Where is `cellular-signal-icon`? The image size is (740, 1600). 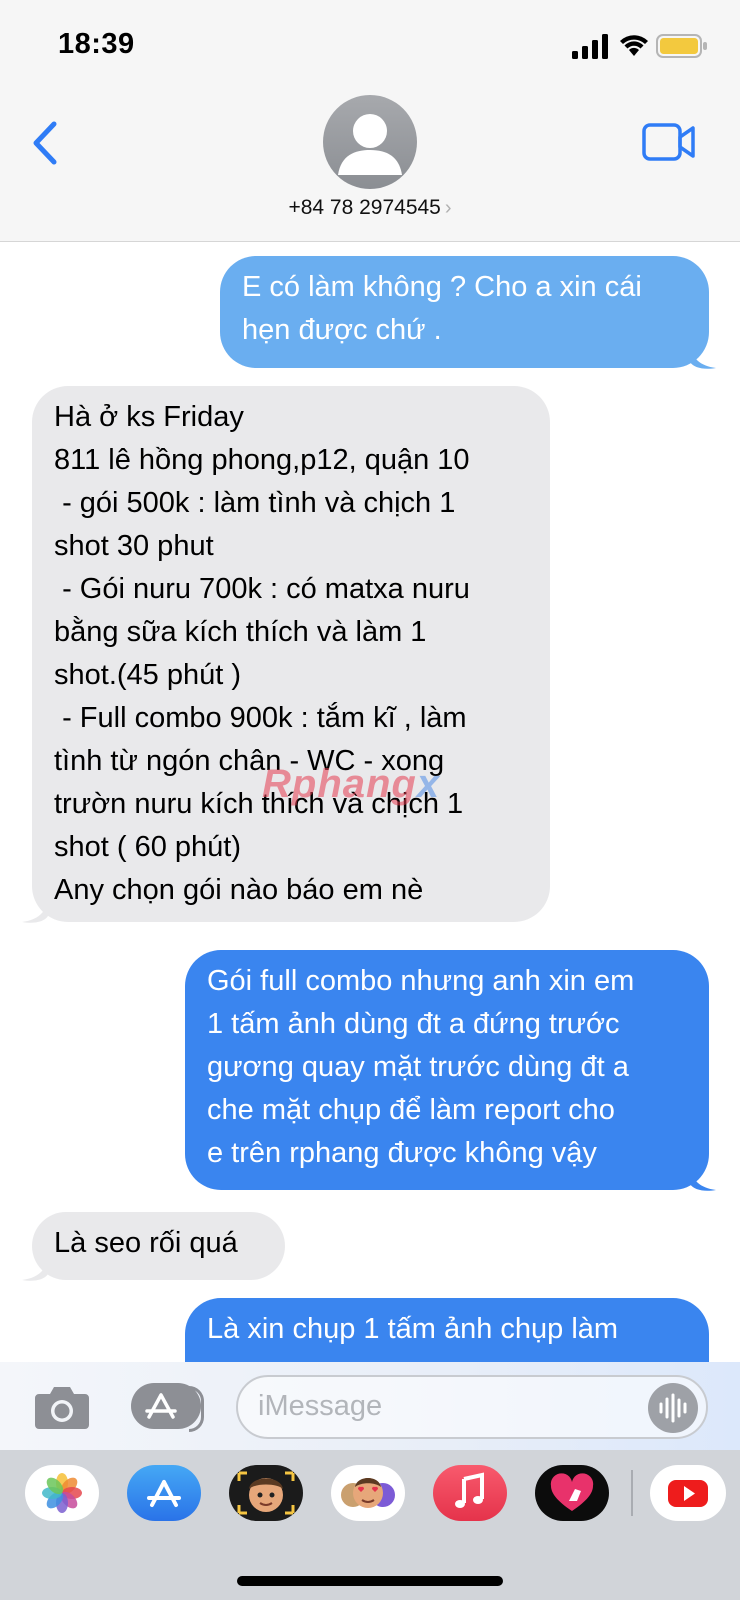 cellular-signal-icon is located at coordinates (590, 46).